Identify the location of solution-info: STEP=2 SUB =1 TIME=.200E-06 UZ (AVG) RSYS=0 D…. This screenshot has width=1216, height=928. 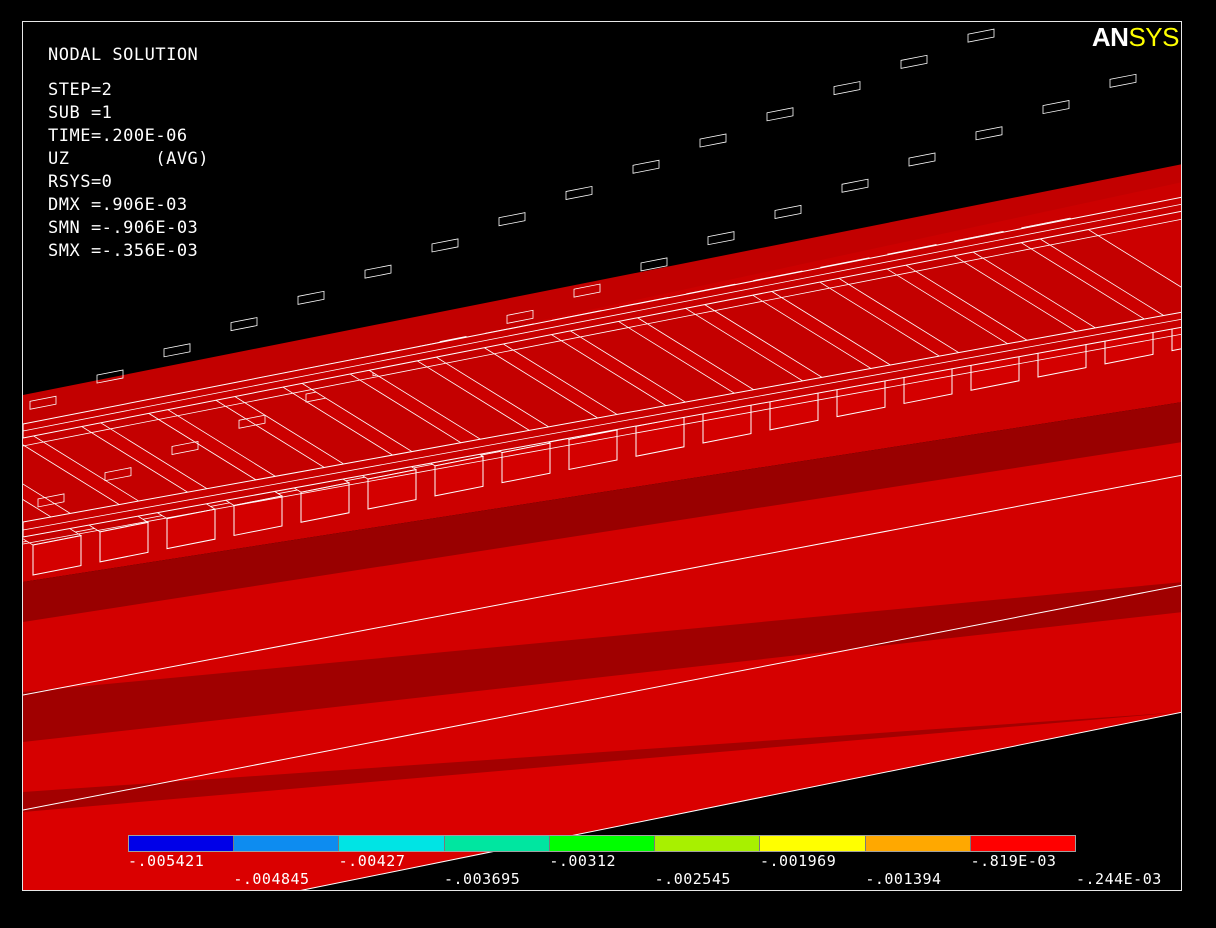
(128, 171).